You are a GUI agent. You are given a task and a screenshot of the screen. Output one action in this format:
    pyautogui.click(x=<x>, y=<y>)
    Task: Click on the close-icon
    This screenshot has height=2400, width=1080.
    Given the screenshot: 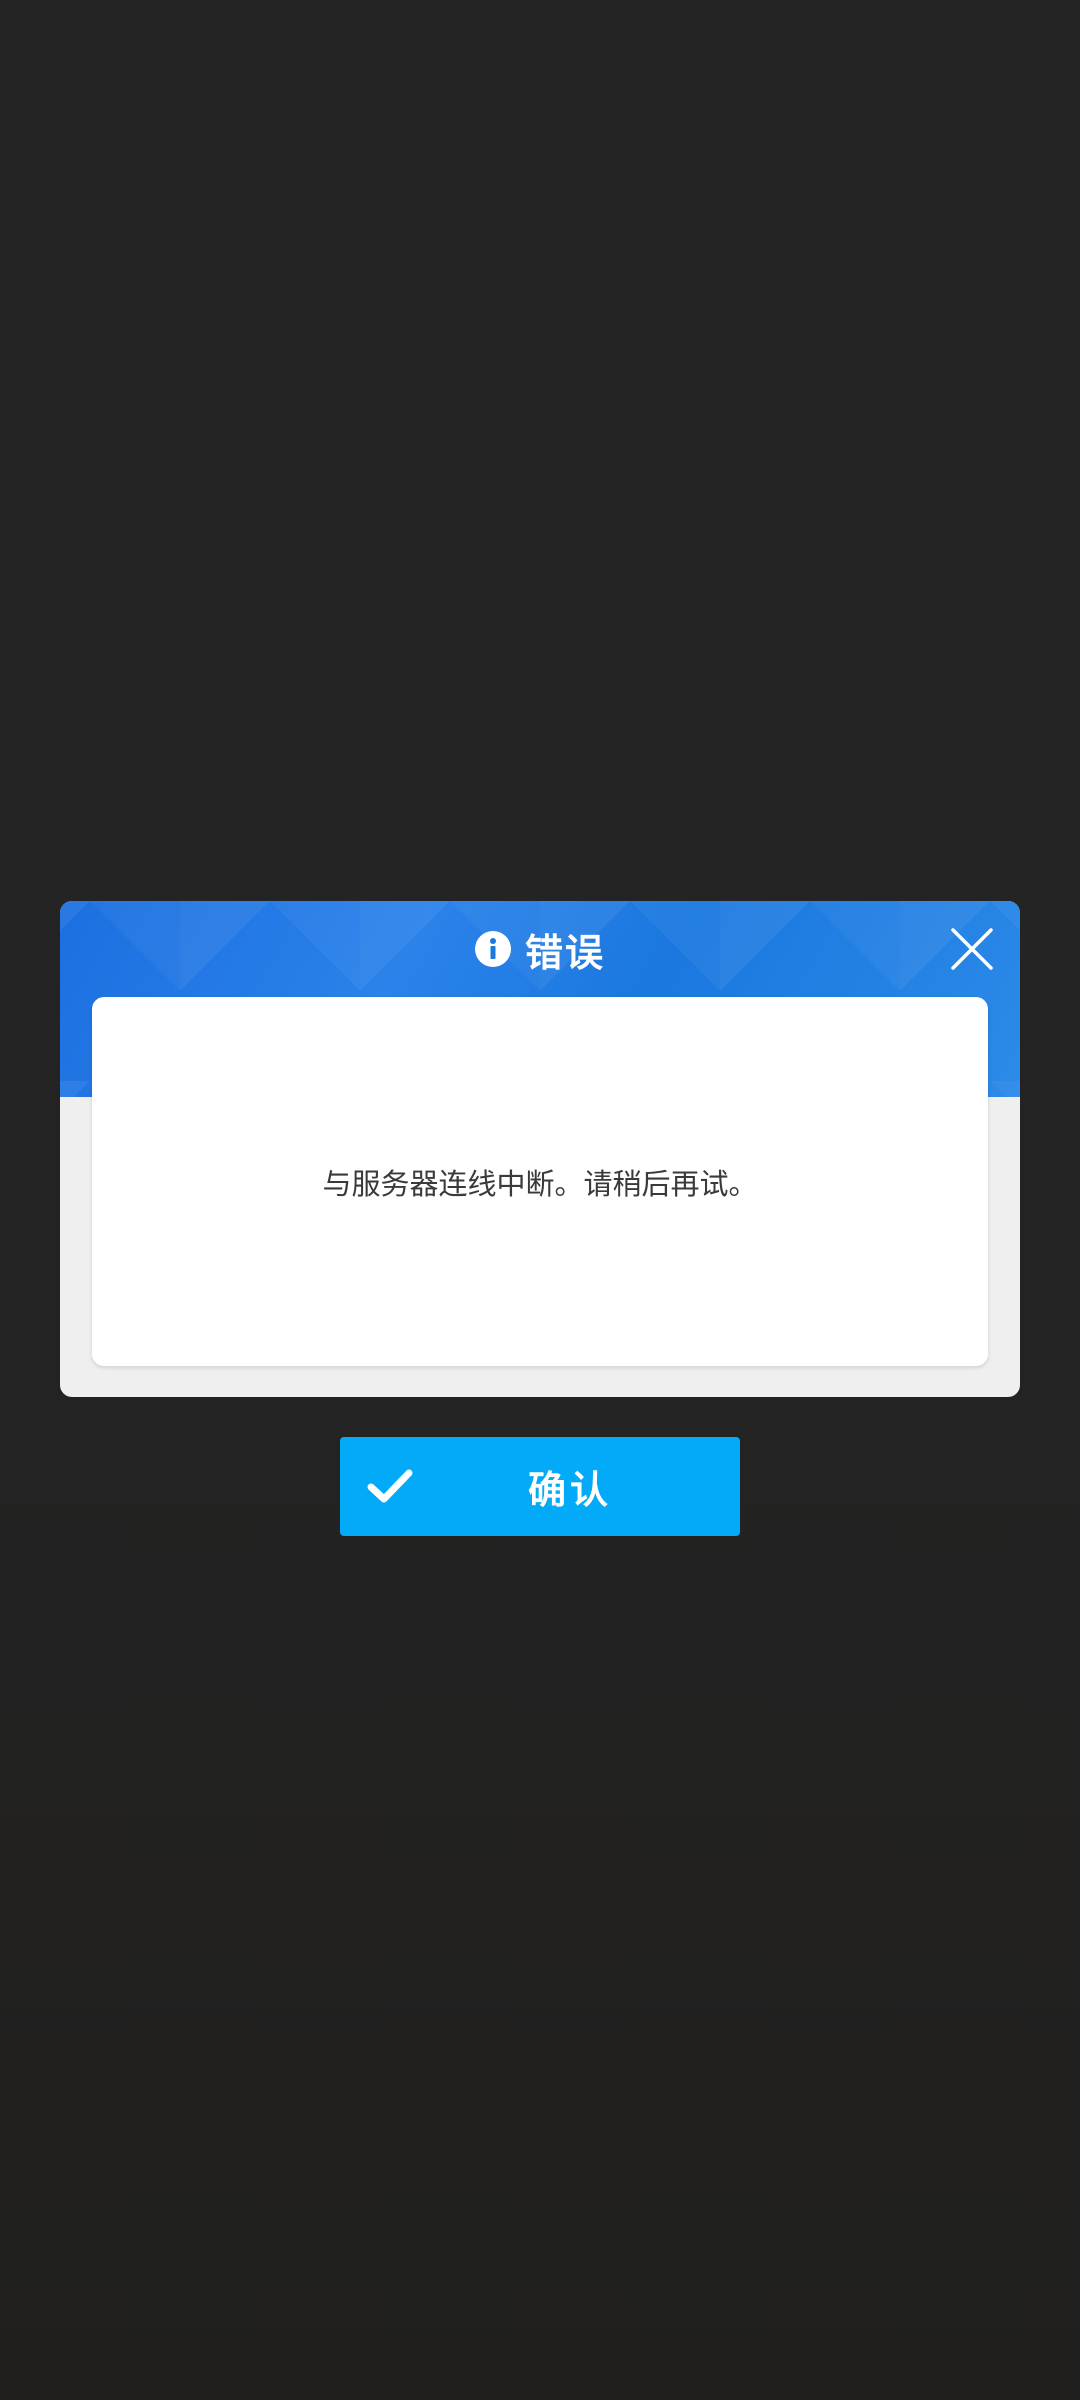 What is the action you would take?
    pyautogui.click(x=972, y=949)
    